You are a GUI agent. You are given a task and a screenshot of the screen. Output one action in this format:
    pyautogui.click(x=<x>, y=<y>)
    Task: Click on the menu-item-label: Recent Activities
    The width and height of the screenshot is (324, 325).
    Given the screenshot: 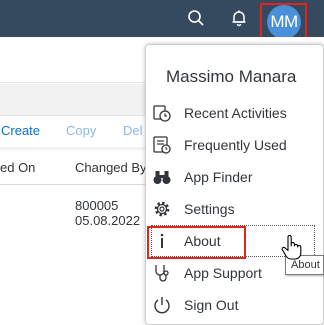 What is the action you would take?
    pyautogui.click(x=235, y=113)
    